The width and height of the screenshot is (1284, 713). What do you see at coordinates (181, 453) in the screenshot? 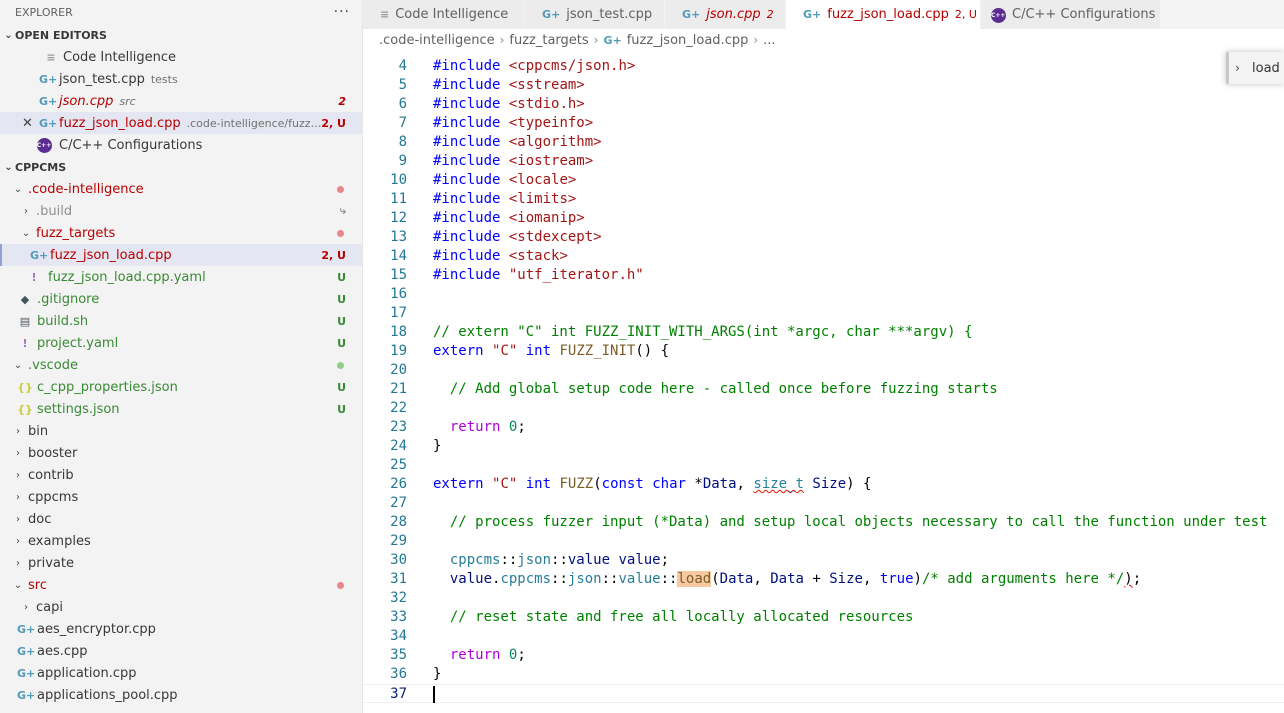
I see `tree-folder-booster: › booster` at bounding box center [181, 453].